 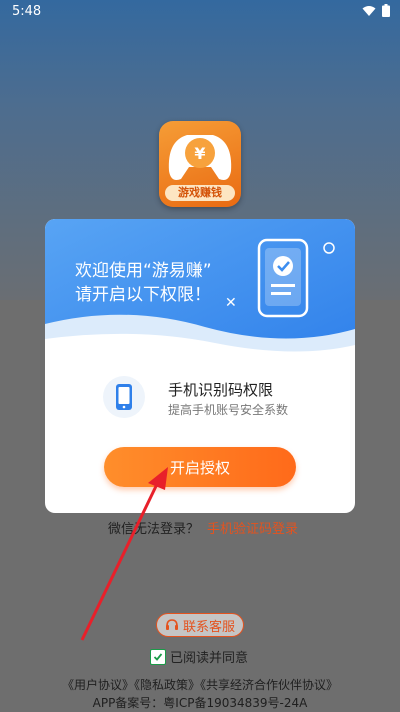 I want to click on wifi-icon, so click(x=369, y=10).